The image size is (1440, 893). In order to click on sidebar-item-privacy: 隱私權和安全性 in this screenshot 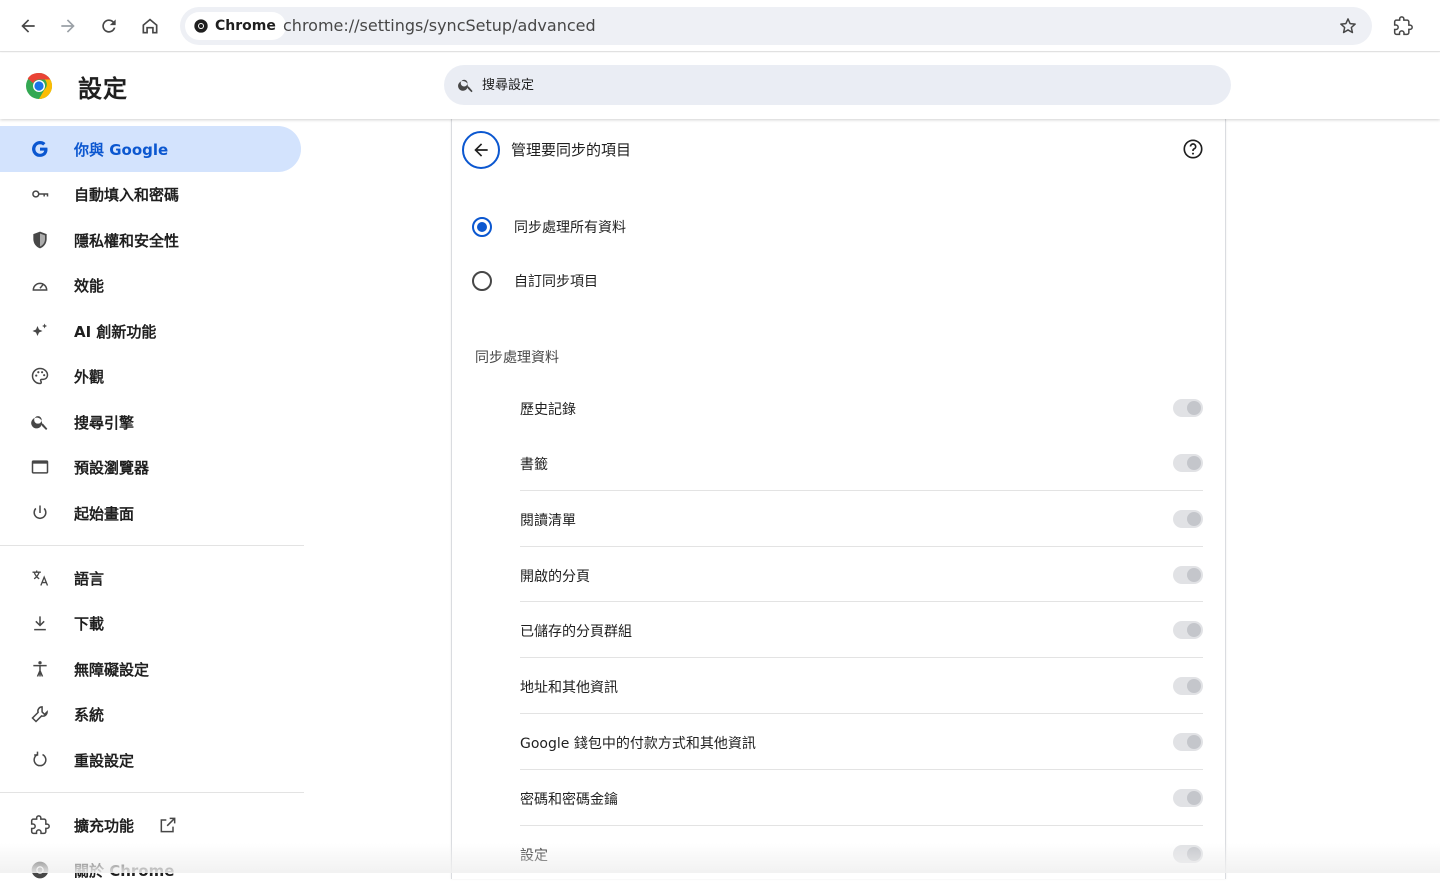, I will do `click(150, 240)`.